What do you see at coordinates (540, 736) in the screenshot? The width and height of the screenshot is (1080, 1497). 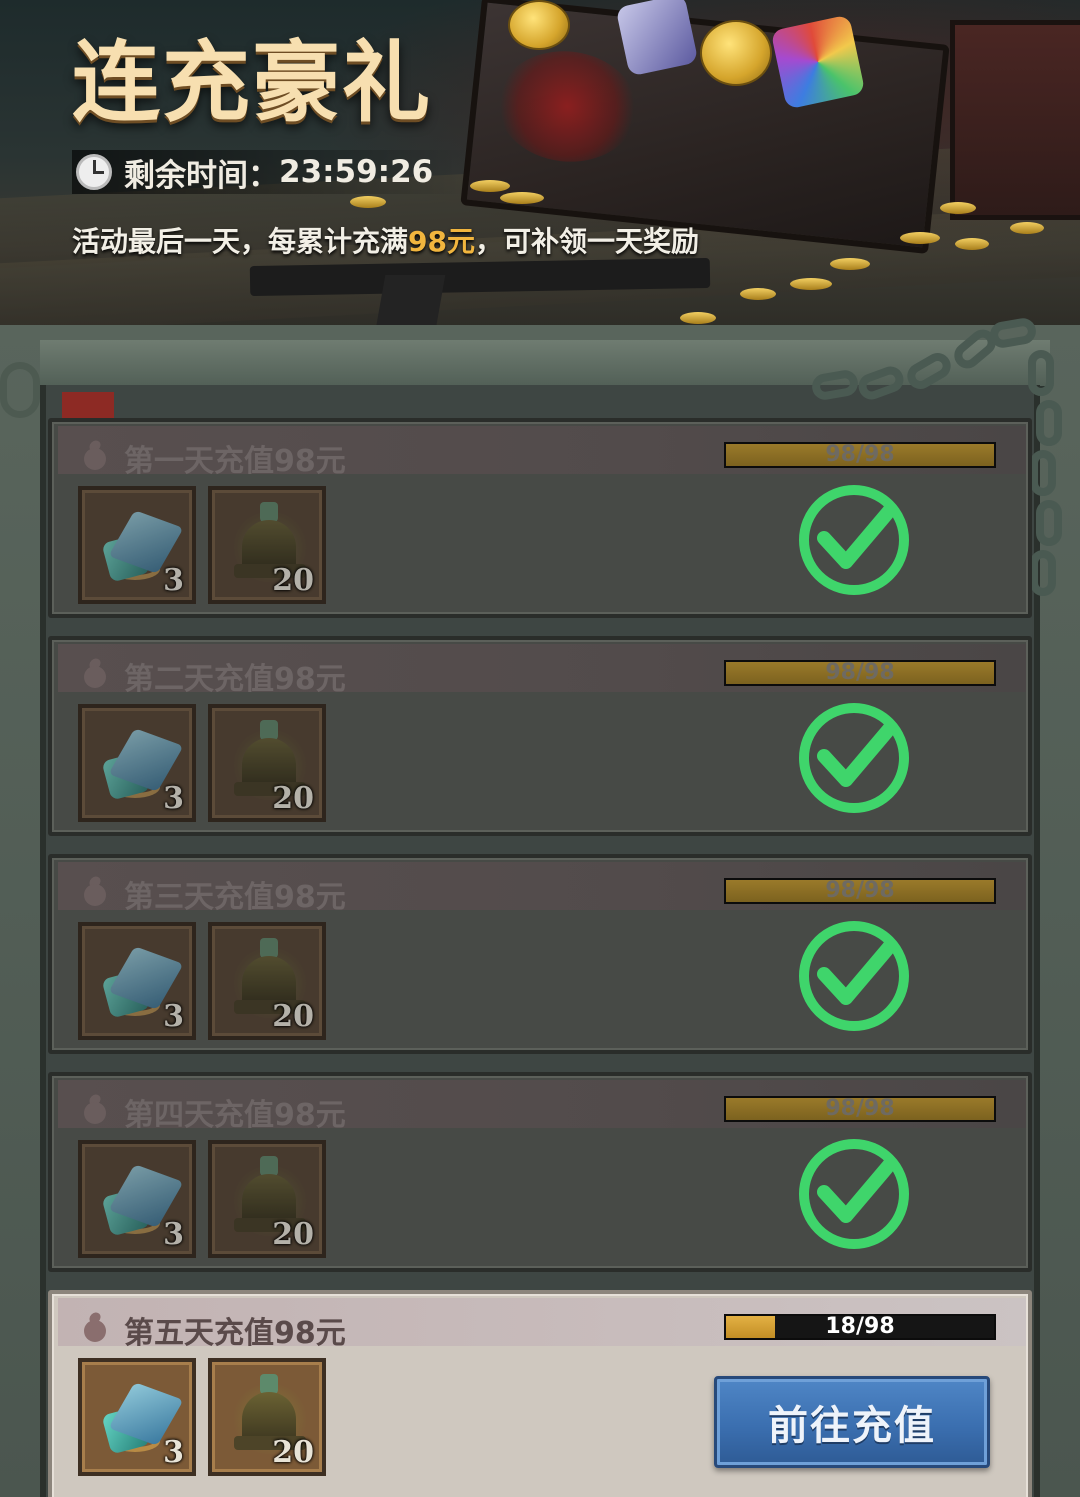 I see `reward-row-day-2: 第二天充值98元 98/98 3 20` at bounding box center [540, 736].